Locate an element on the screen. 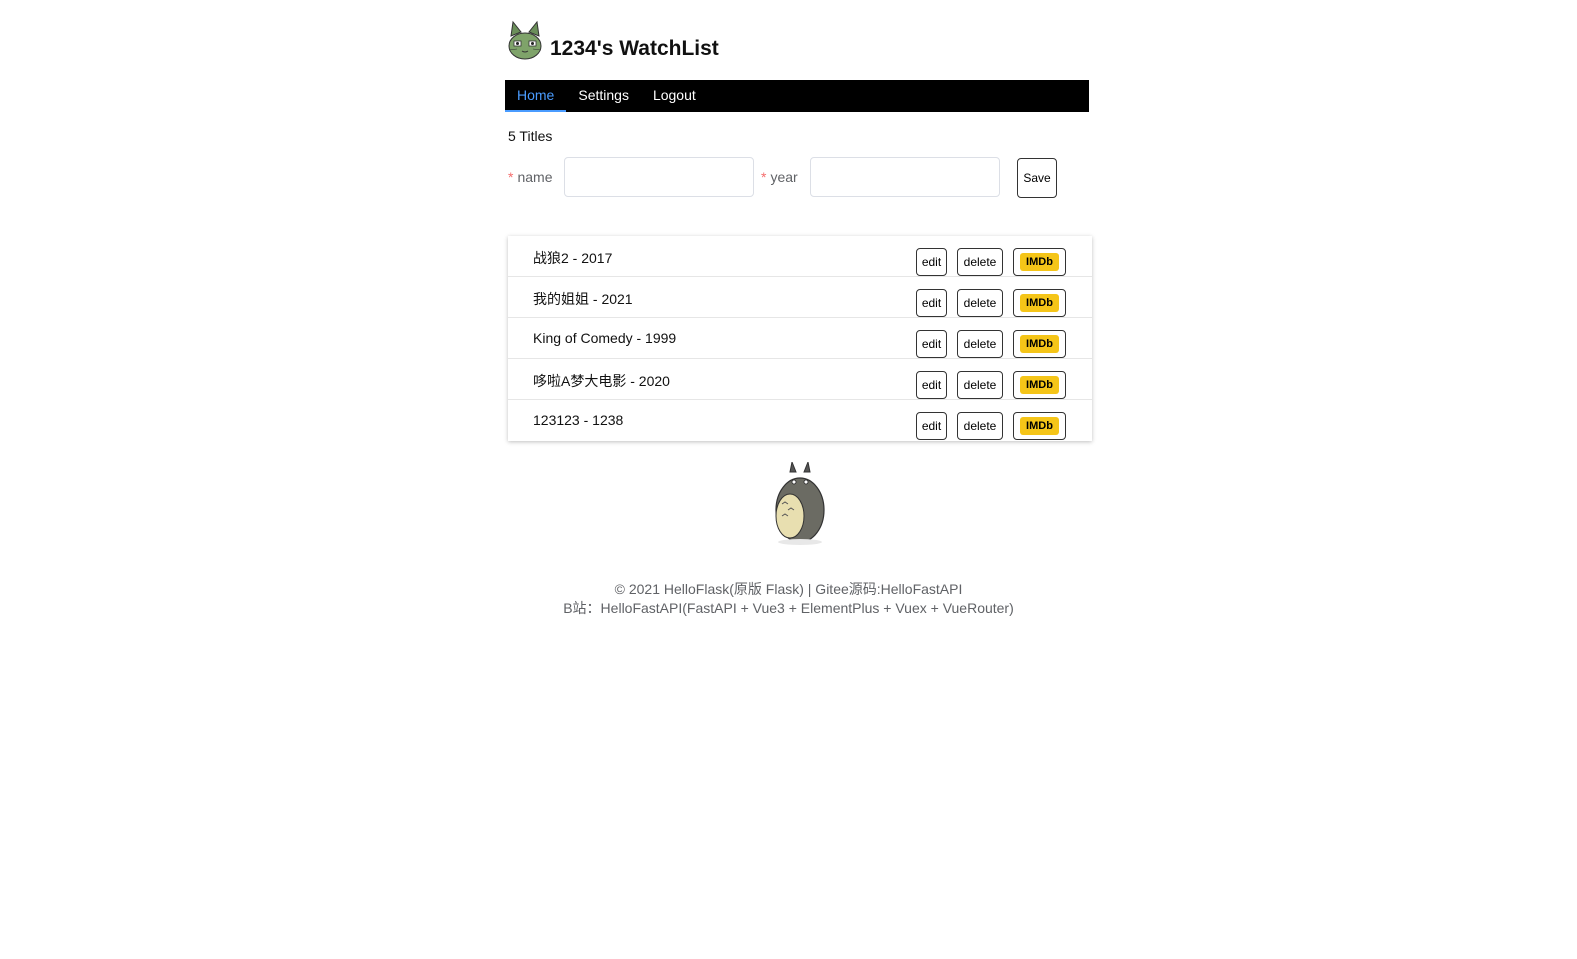 The width and height of the screenshot is (1577, 959). movie-title: 我的姐姐 - 2021 is located at coordinates (583, 299).